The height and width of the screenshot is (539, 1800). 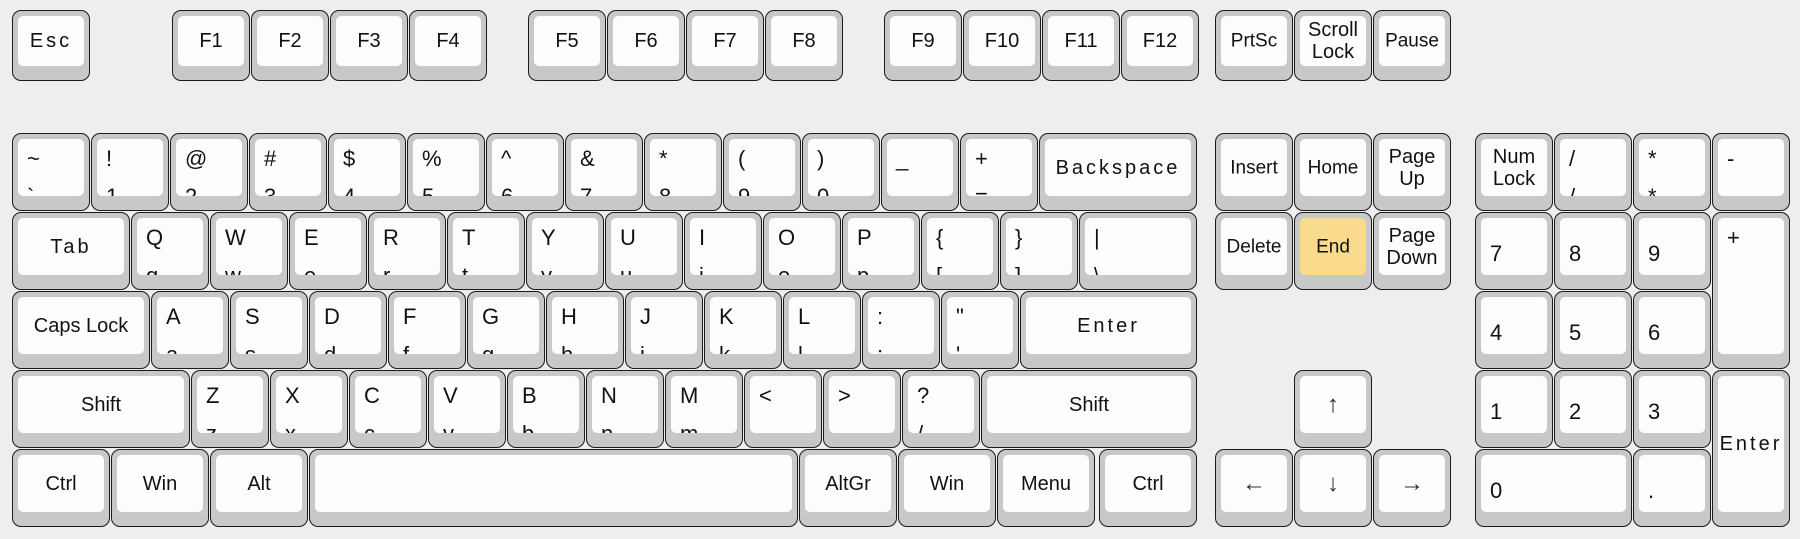 What do you see at coordinates (822, 330) in the screenshot?
I see `key-l: Ll` at bounding box center [822, 330].